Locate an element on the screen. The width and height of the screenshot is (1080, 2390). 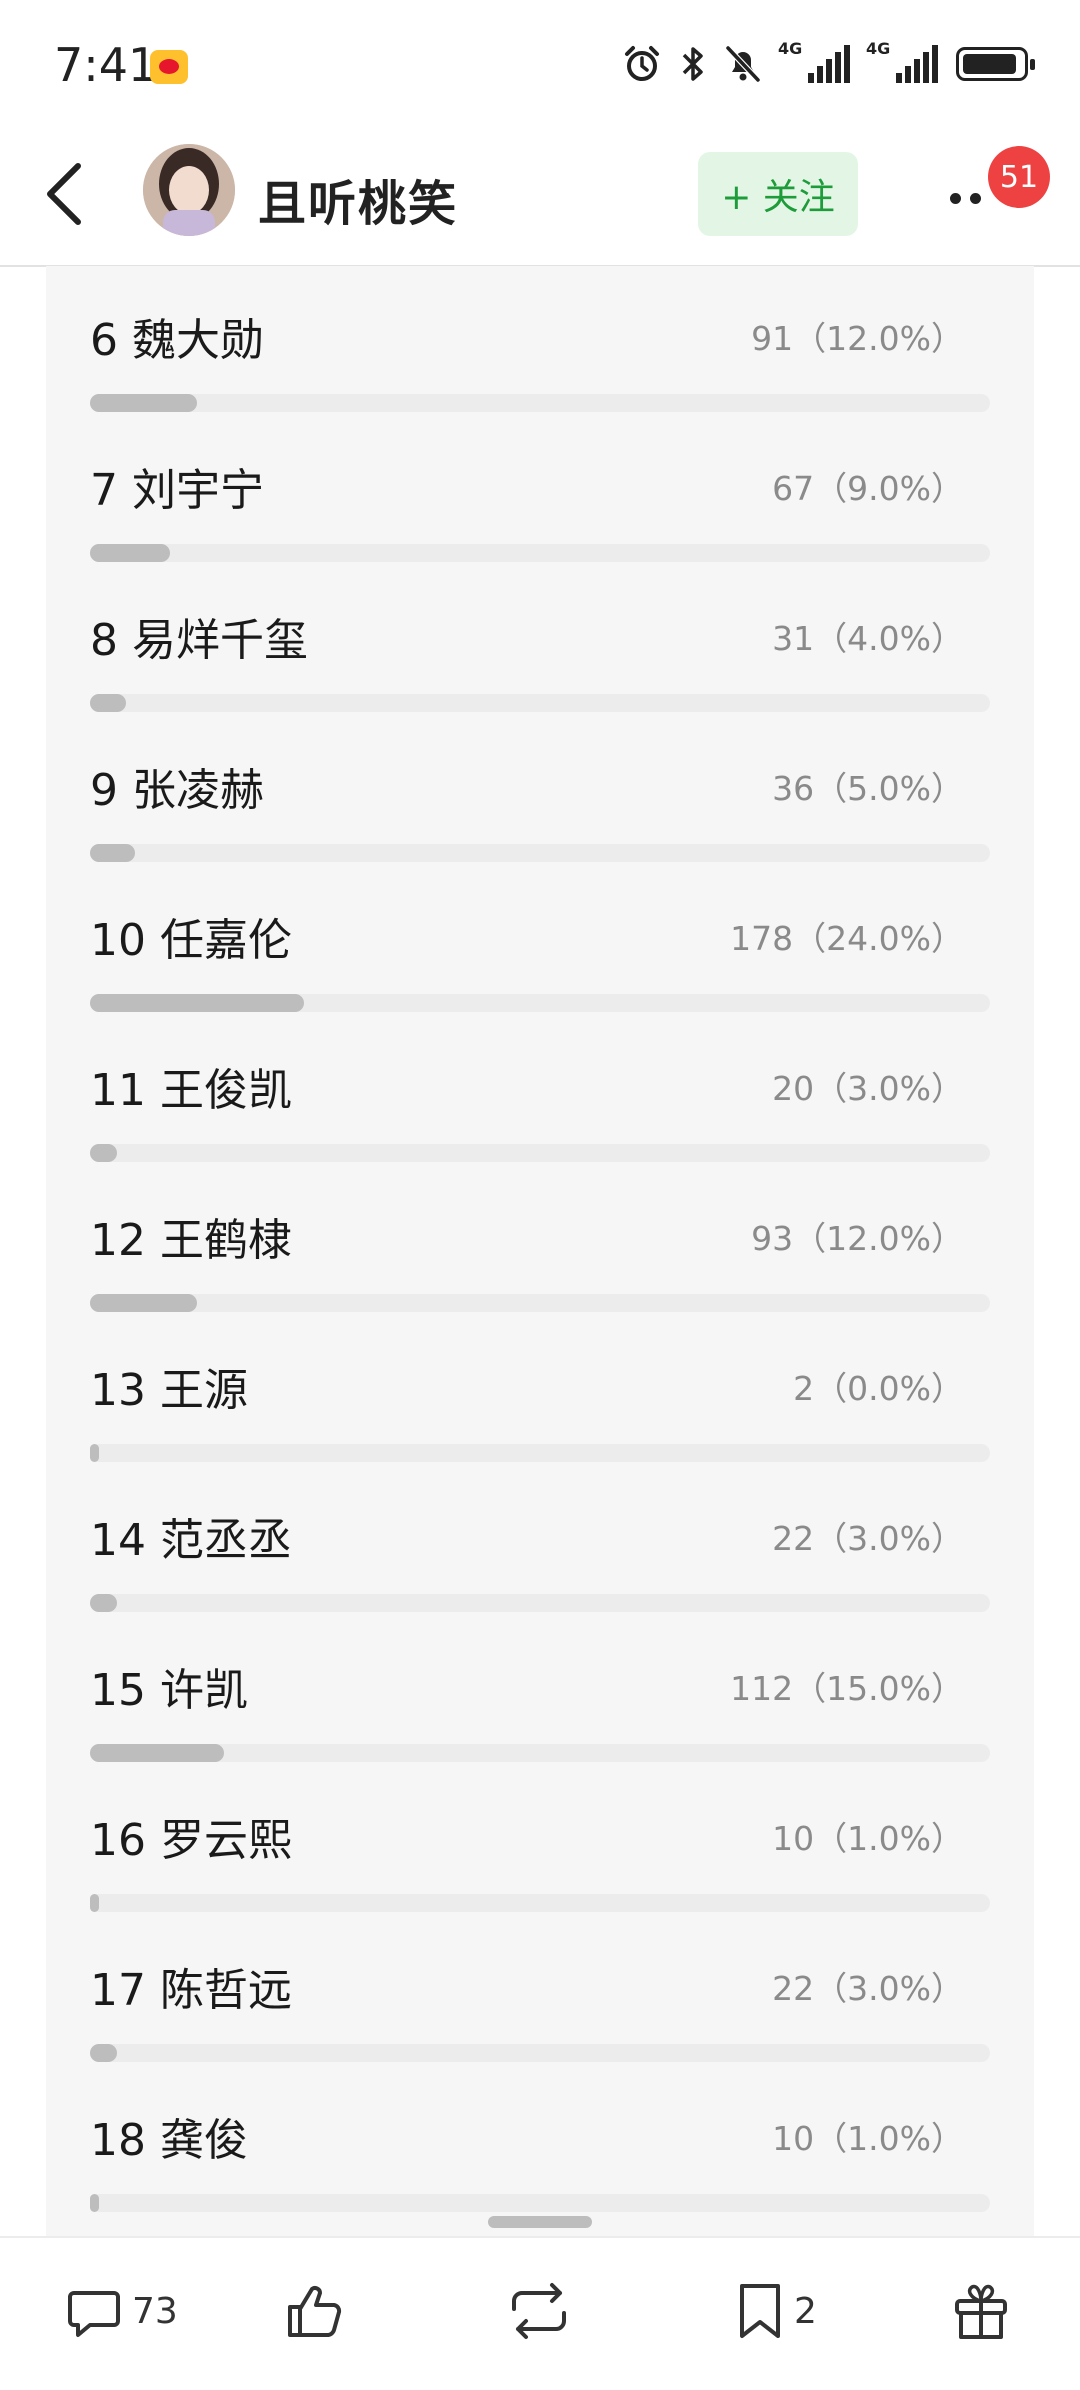
battery-icon is located at coordinates (995, 64).